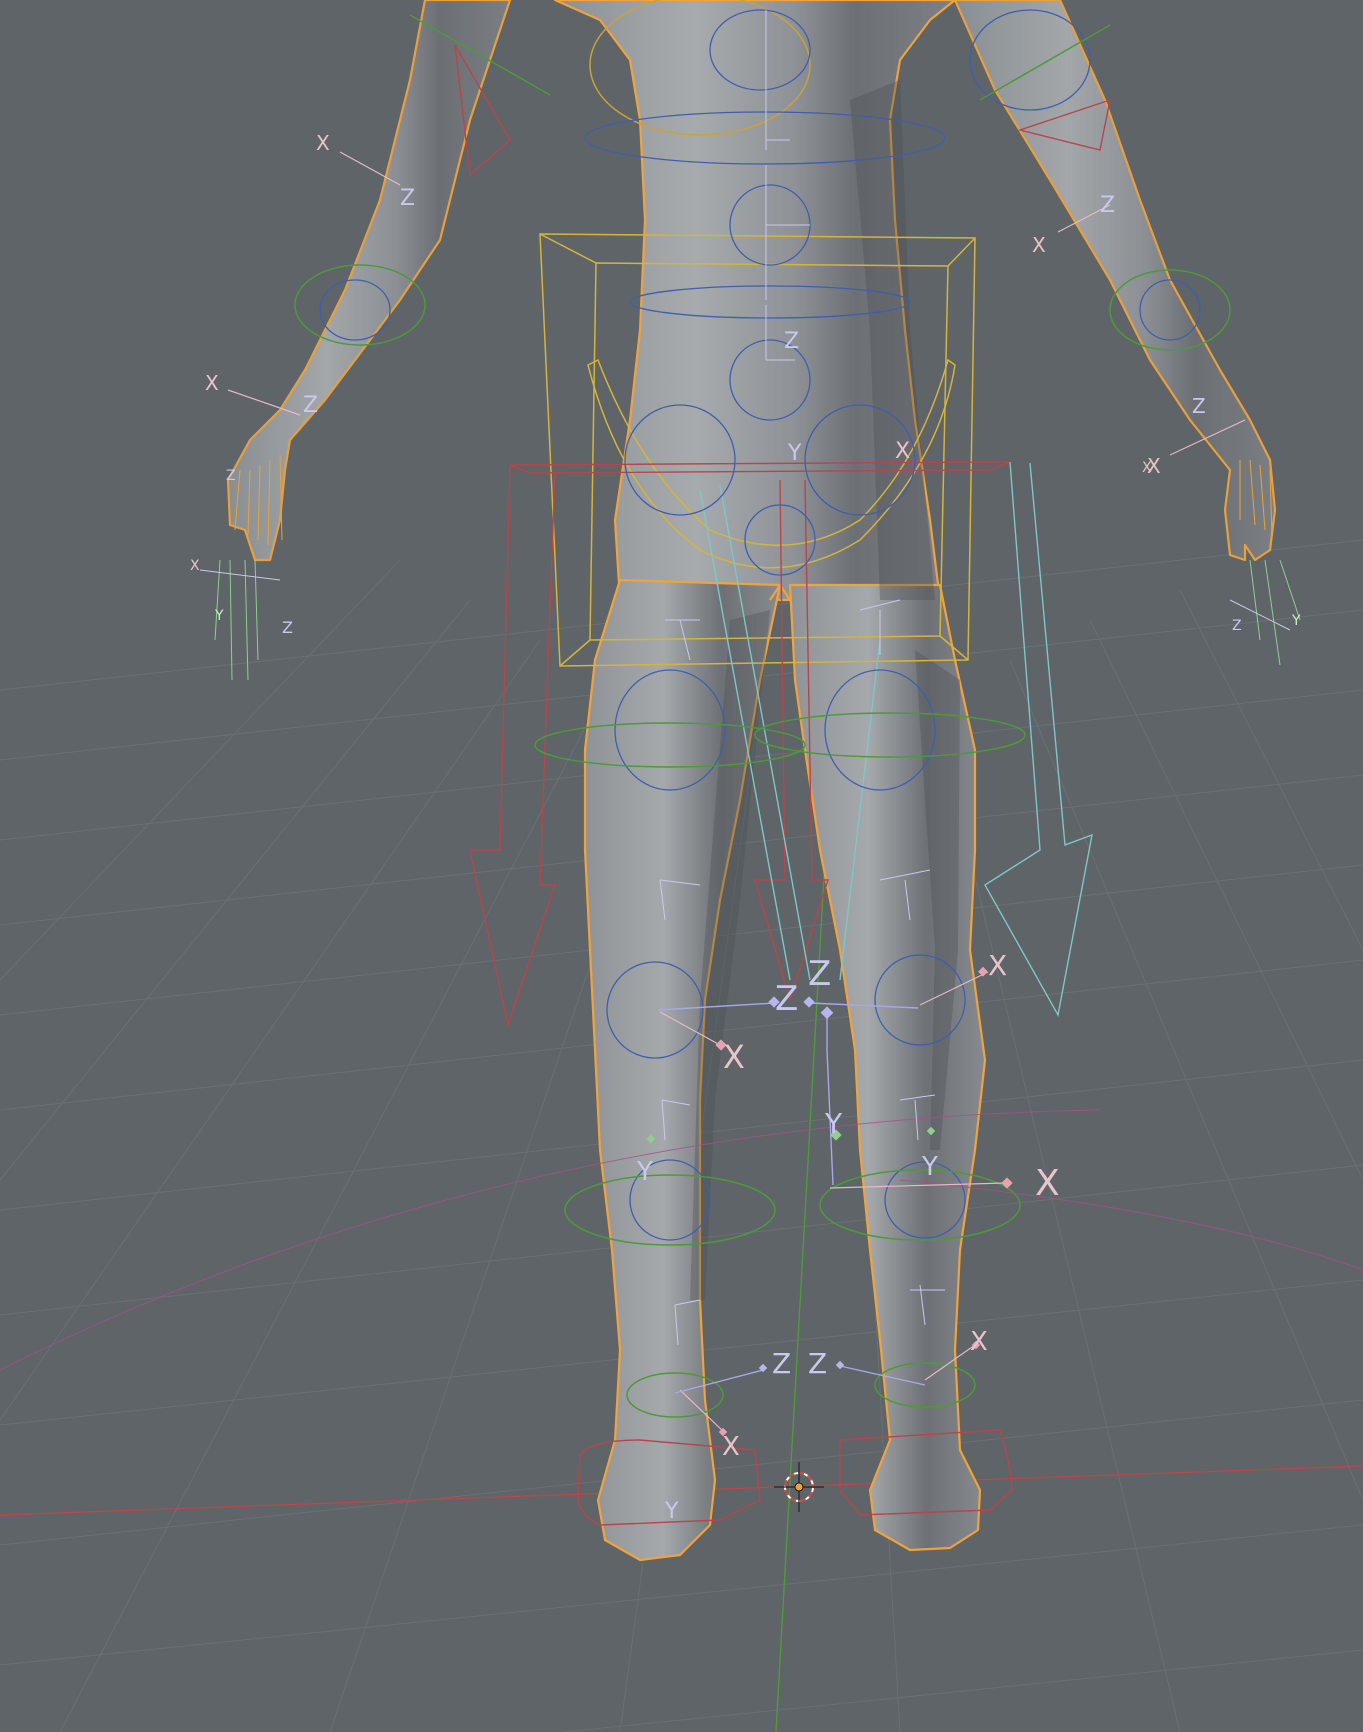  I want to click on right-arm-mesh, so click(1115, 281).